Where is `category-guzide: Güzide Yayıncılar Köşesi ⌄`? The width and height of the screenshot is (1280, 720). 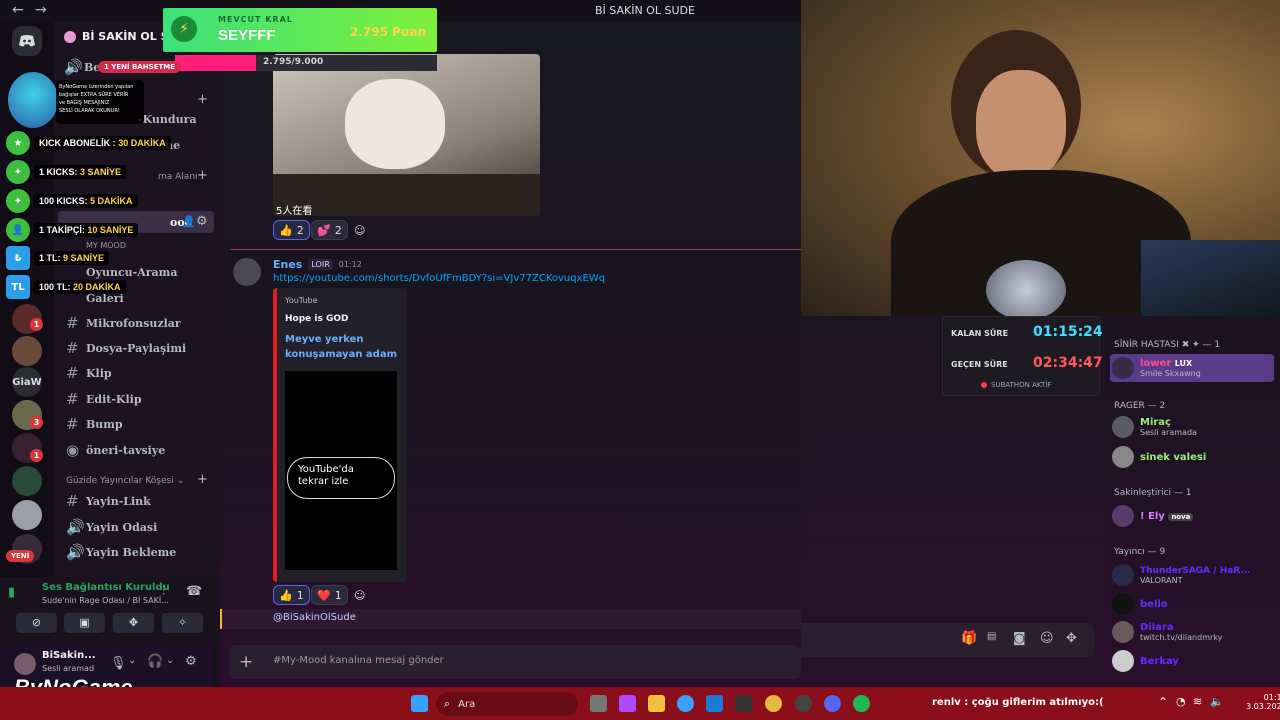
category-guzide: Güzide Yayıncılar Köşesi ⌄ is located at coordinates (125, 481).